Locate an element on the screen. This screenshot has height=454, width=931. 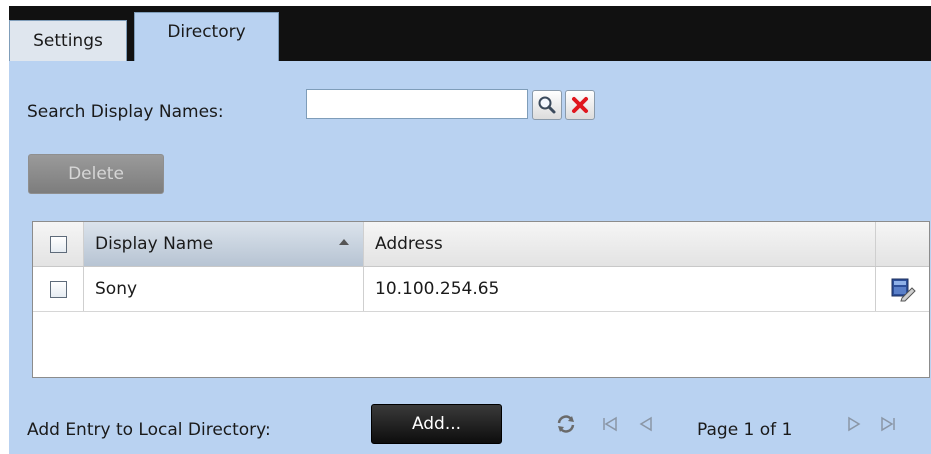
tab-bar: Settings Directory is located at coordinates (470, 33).